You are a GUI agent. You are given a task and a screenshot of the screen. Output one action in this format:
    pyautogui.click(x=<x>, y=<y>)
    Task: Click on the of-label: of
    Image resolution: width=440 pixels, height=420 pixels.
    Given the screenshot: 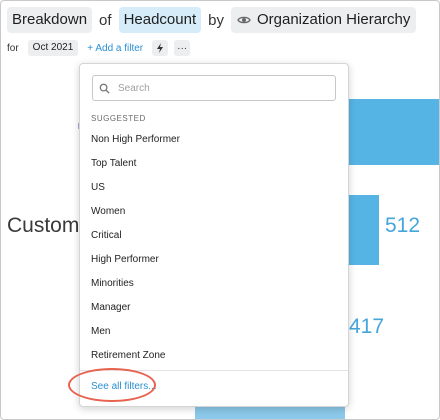 What is the action you would take?
    pyautogui.click(x=105, y=20)
    